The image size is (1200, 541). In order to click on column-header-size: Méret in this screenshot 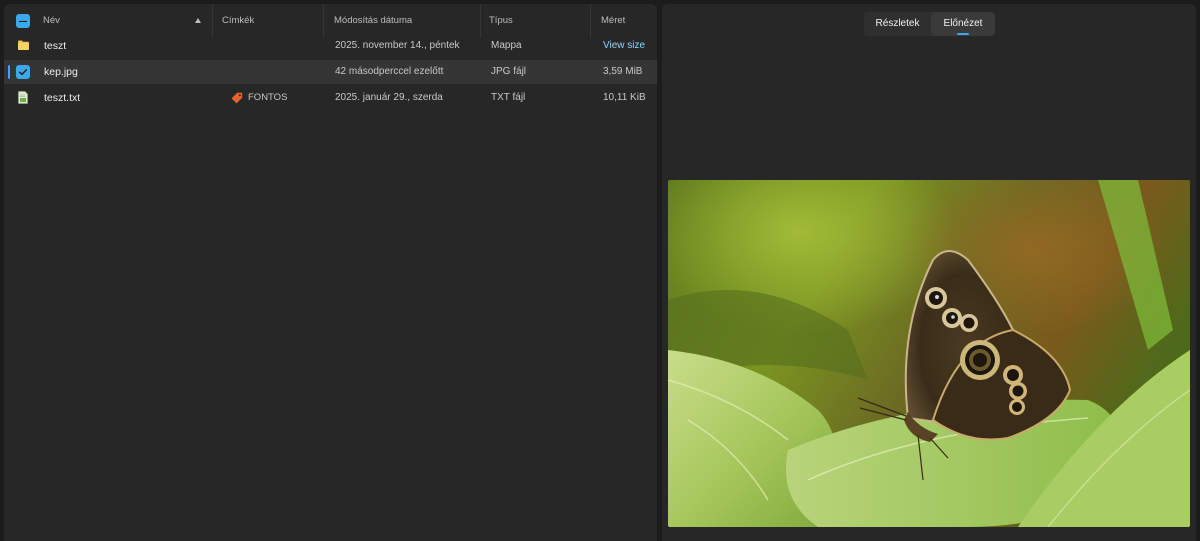, I will do `click(626, 21)`.